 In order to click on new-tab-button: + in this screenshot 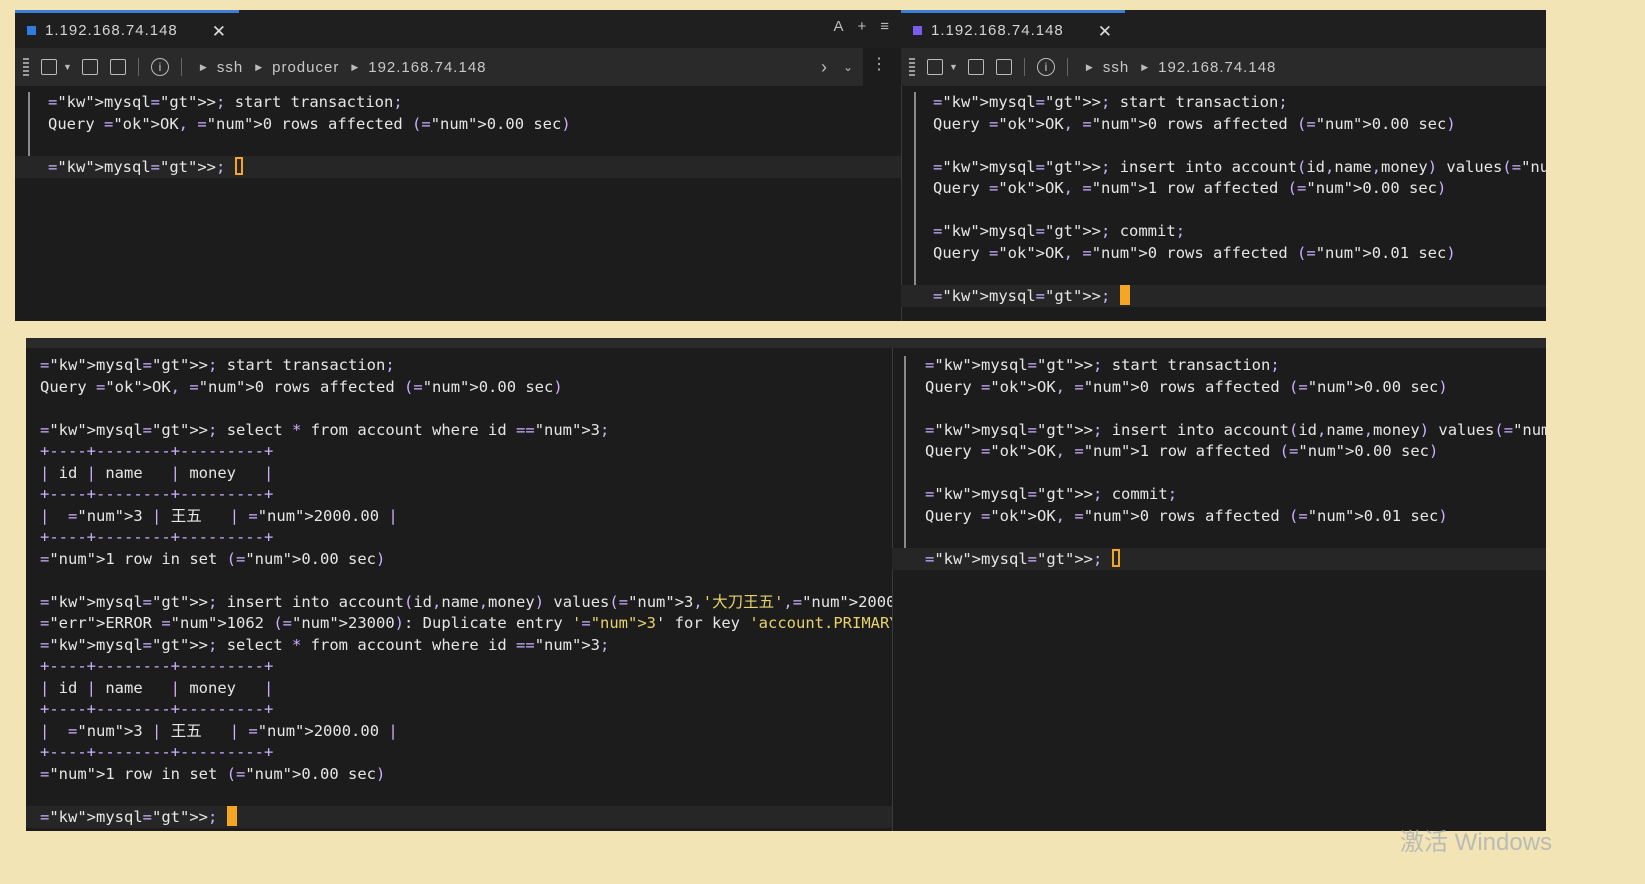, I will do `click(861, 26)`.